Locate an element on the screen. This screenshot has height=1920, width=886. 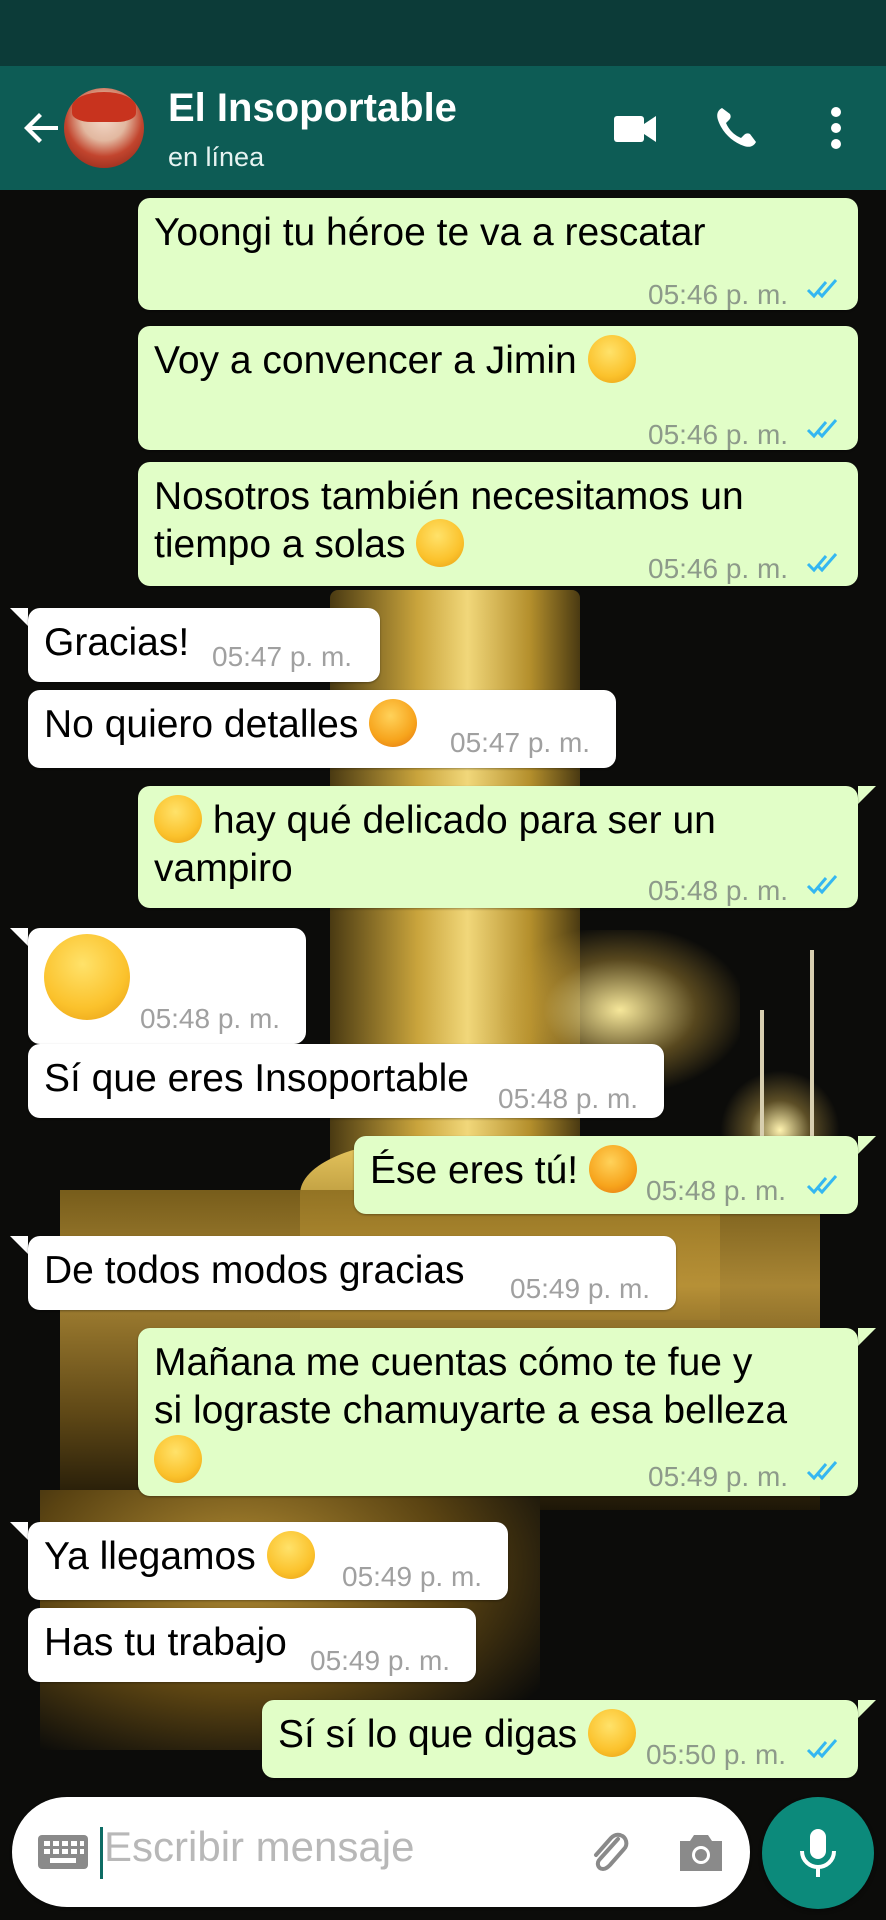
status-bar is located at coordinates (443, 33).